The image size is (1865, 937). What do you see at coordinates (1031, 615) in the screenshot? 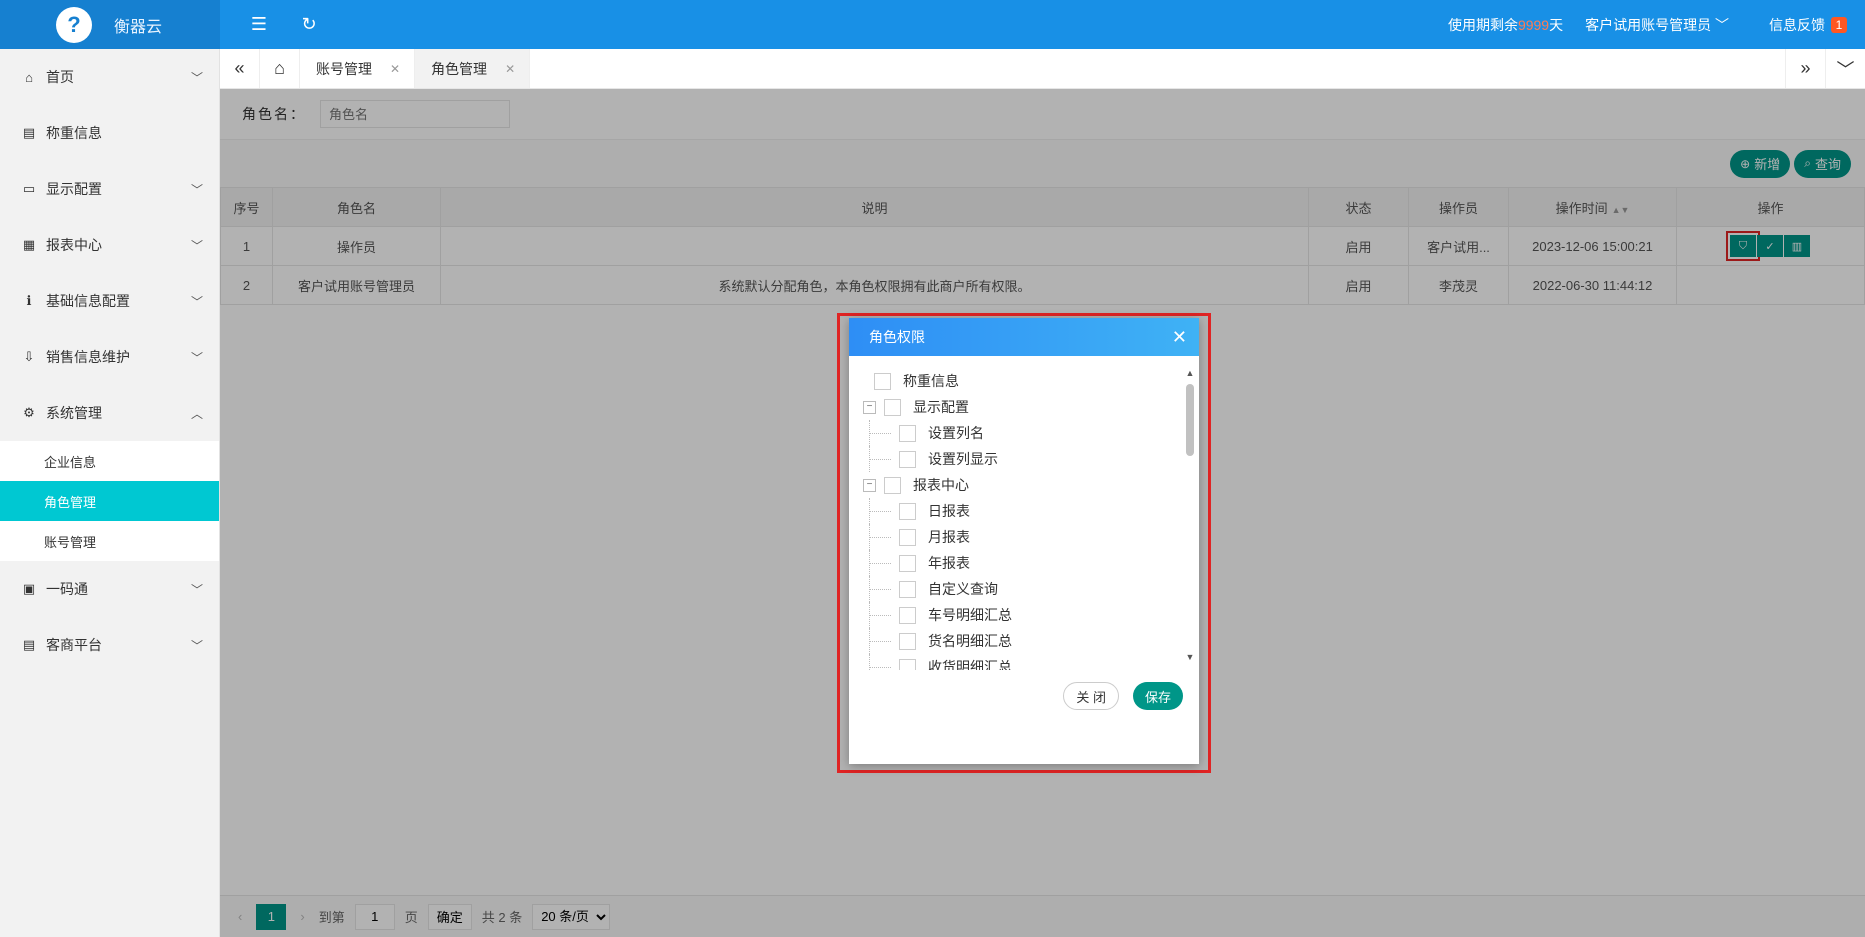
I see `tree-node: 车号明细汇总` at bounding box center [1031, 615].